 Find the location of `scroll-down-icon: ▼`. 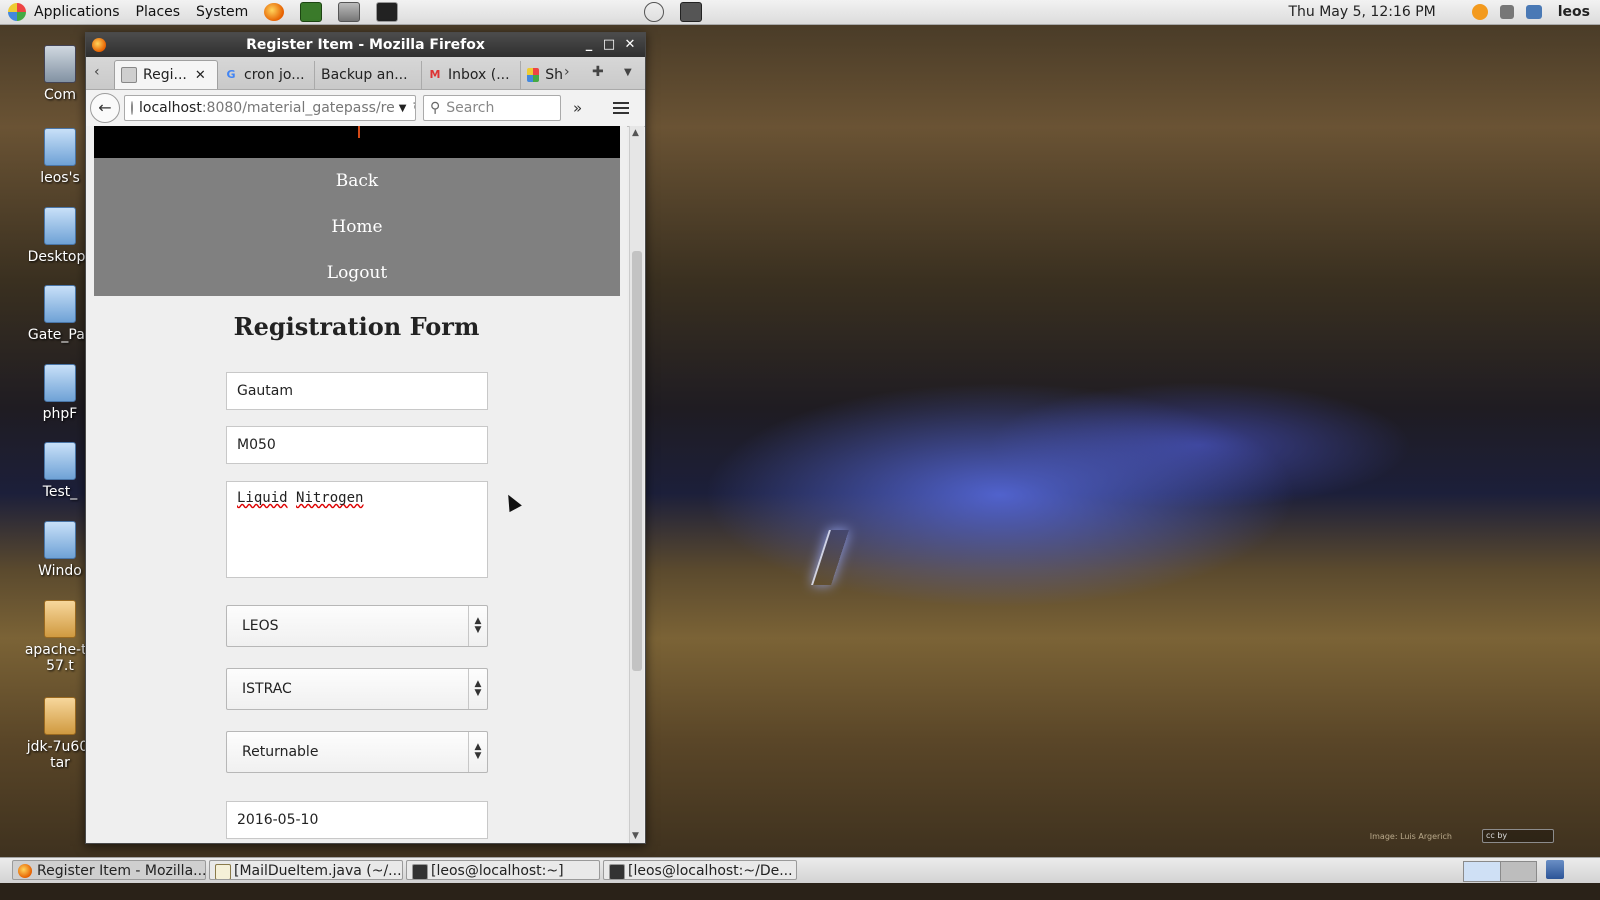

scroll-down-icon: ▼ is located at coordinates (635, 836).